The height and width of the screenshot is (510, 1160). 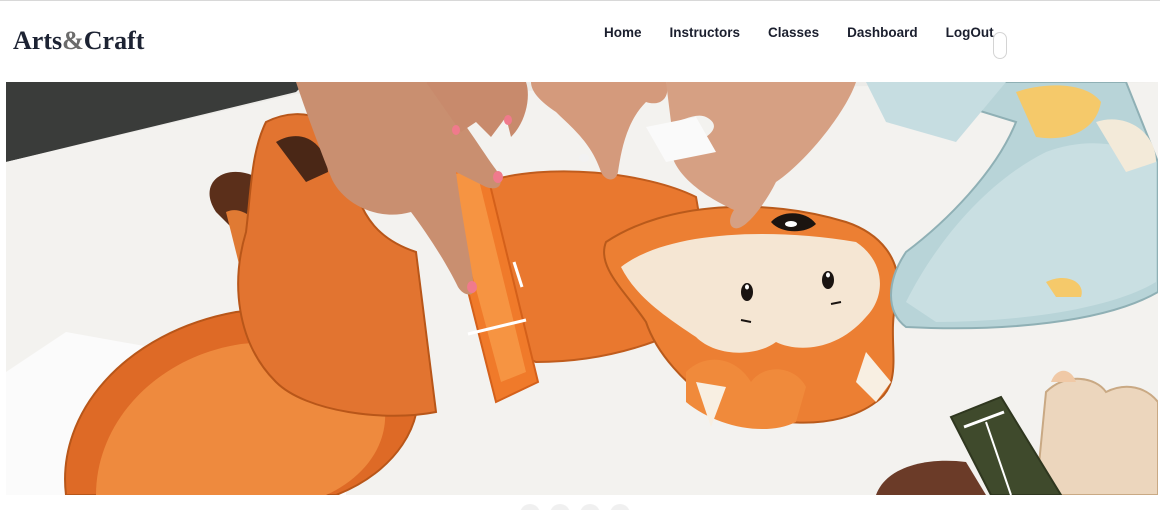 What do you see at coordinates (623, 33) in the screenshot?
I see `nav-home: Home` at bounding box center [623, 33].